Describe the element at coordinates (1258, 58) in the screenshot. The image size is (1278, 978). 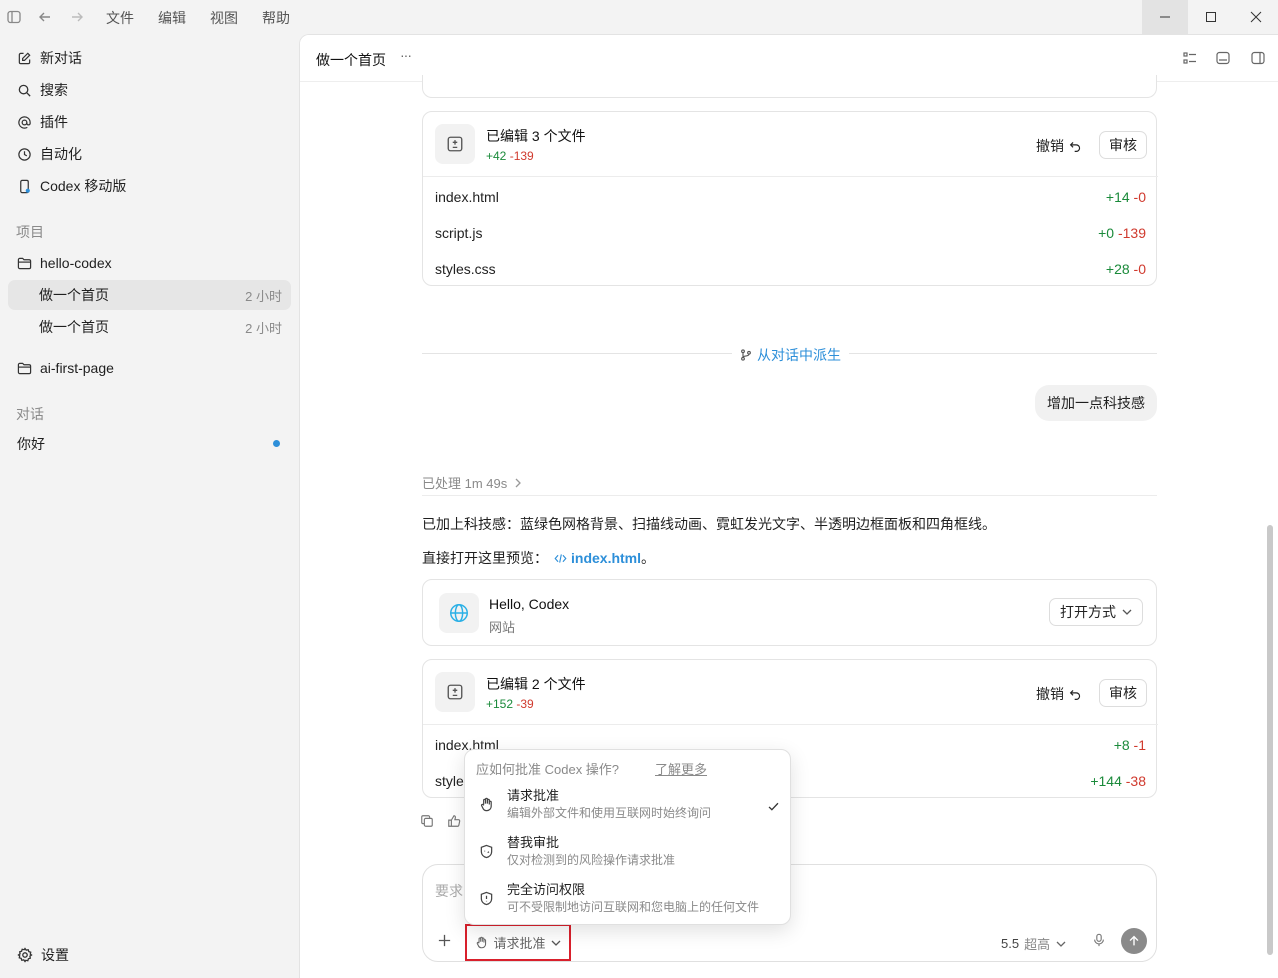
I see `panel-right-icon` at that location.